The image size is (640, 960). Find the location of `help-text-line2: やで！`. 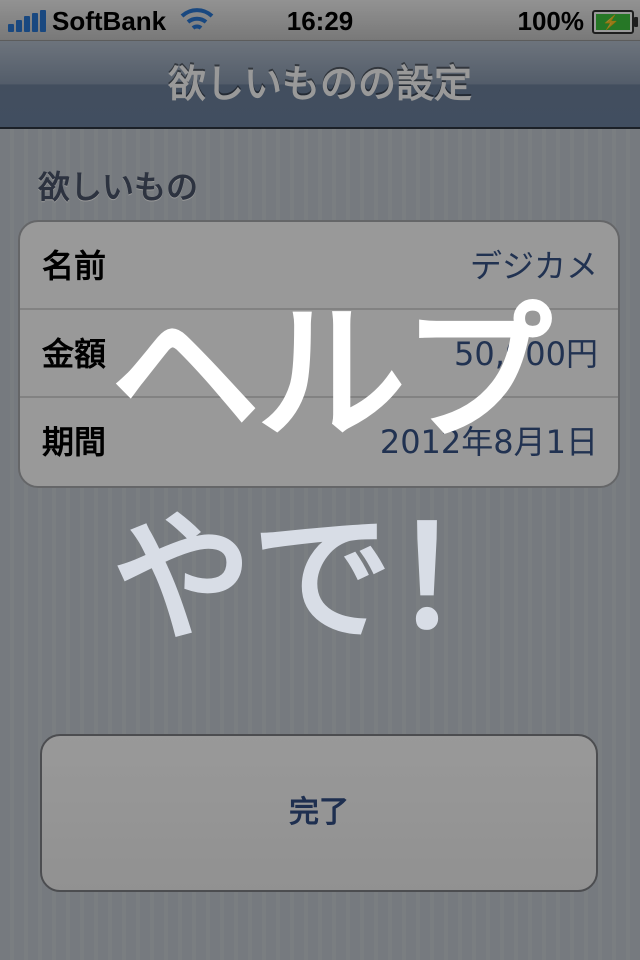

help-text-line2: やで！ is located at coordinates (322, 579).